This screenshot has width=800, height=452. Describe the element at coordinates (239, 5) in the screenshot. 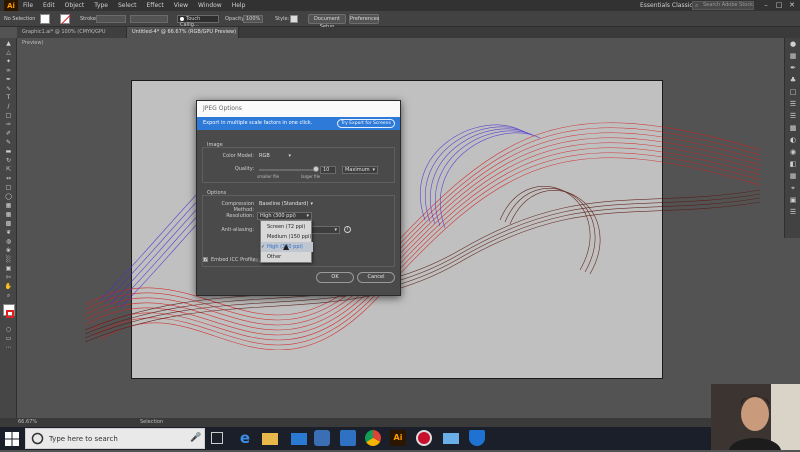

I see `menu-help: Help` at that location.